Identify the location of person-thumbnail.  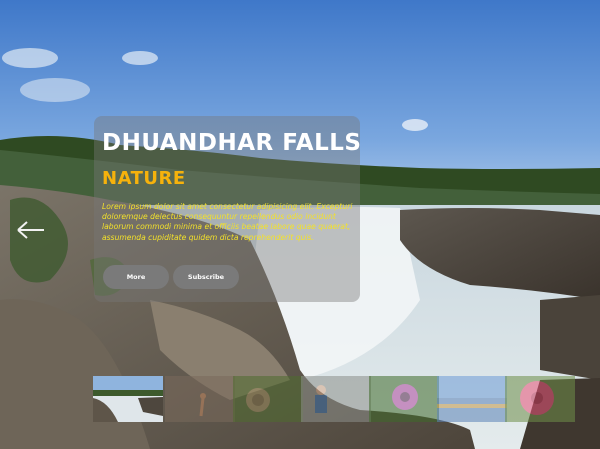
(336, 399).